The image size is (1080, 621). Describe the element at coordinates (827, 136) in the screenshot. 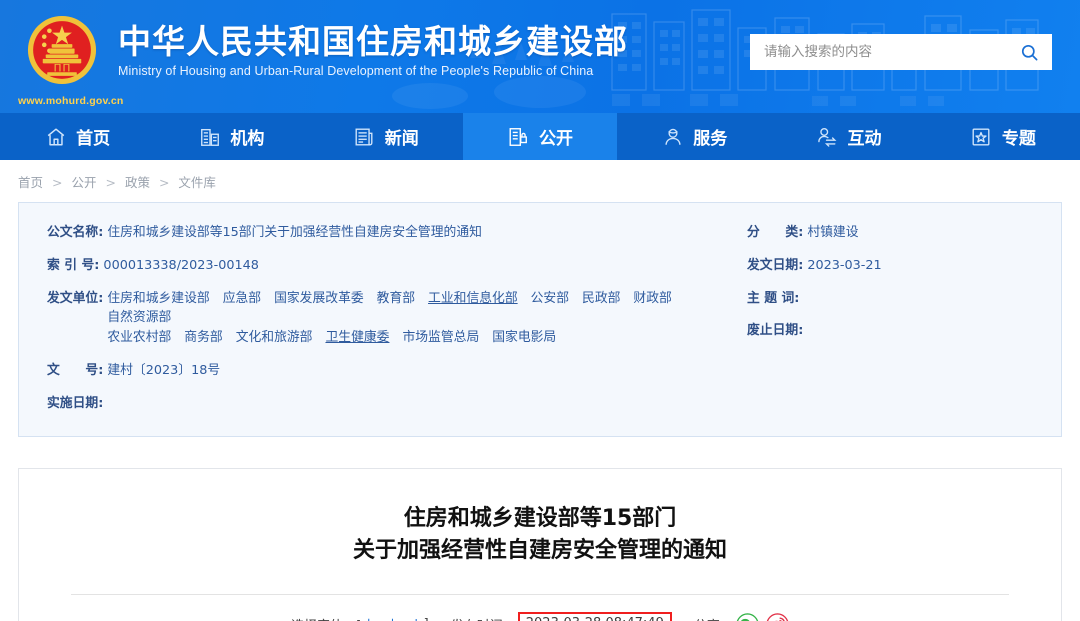

I see `interaction-icon` at that location.